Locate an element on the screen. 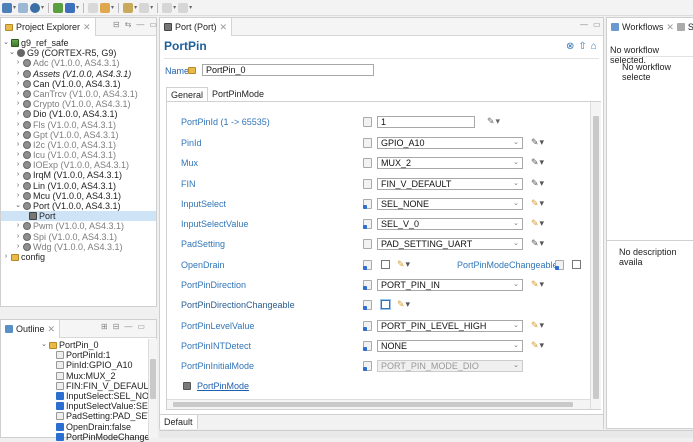  tab-general: General is located at coordinates (187, 94).